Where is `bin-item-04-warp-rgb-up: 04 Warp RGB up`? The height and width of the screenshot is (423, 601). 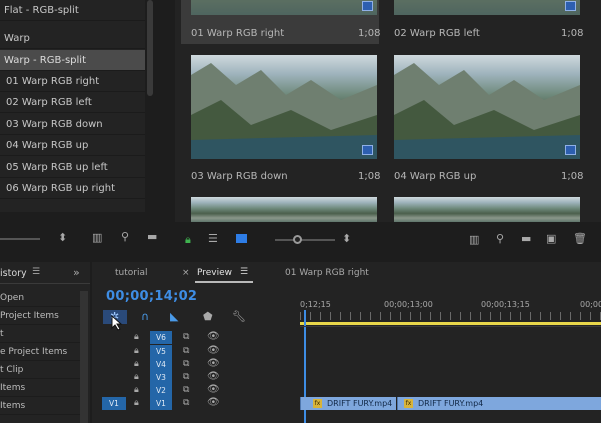 bin-item-04-warp-rgb-up: 04 Warp RGB up is located at coordinates (72, 145).